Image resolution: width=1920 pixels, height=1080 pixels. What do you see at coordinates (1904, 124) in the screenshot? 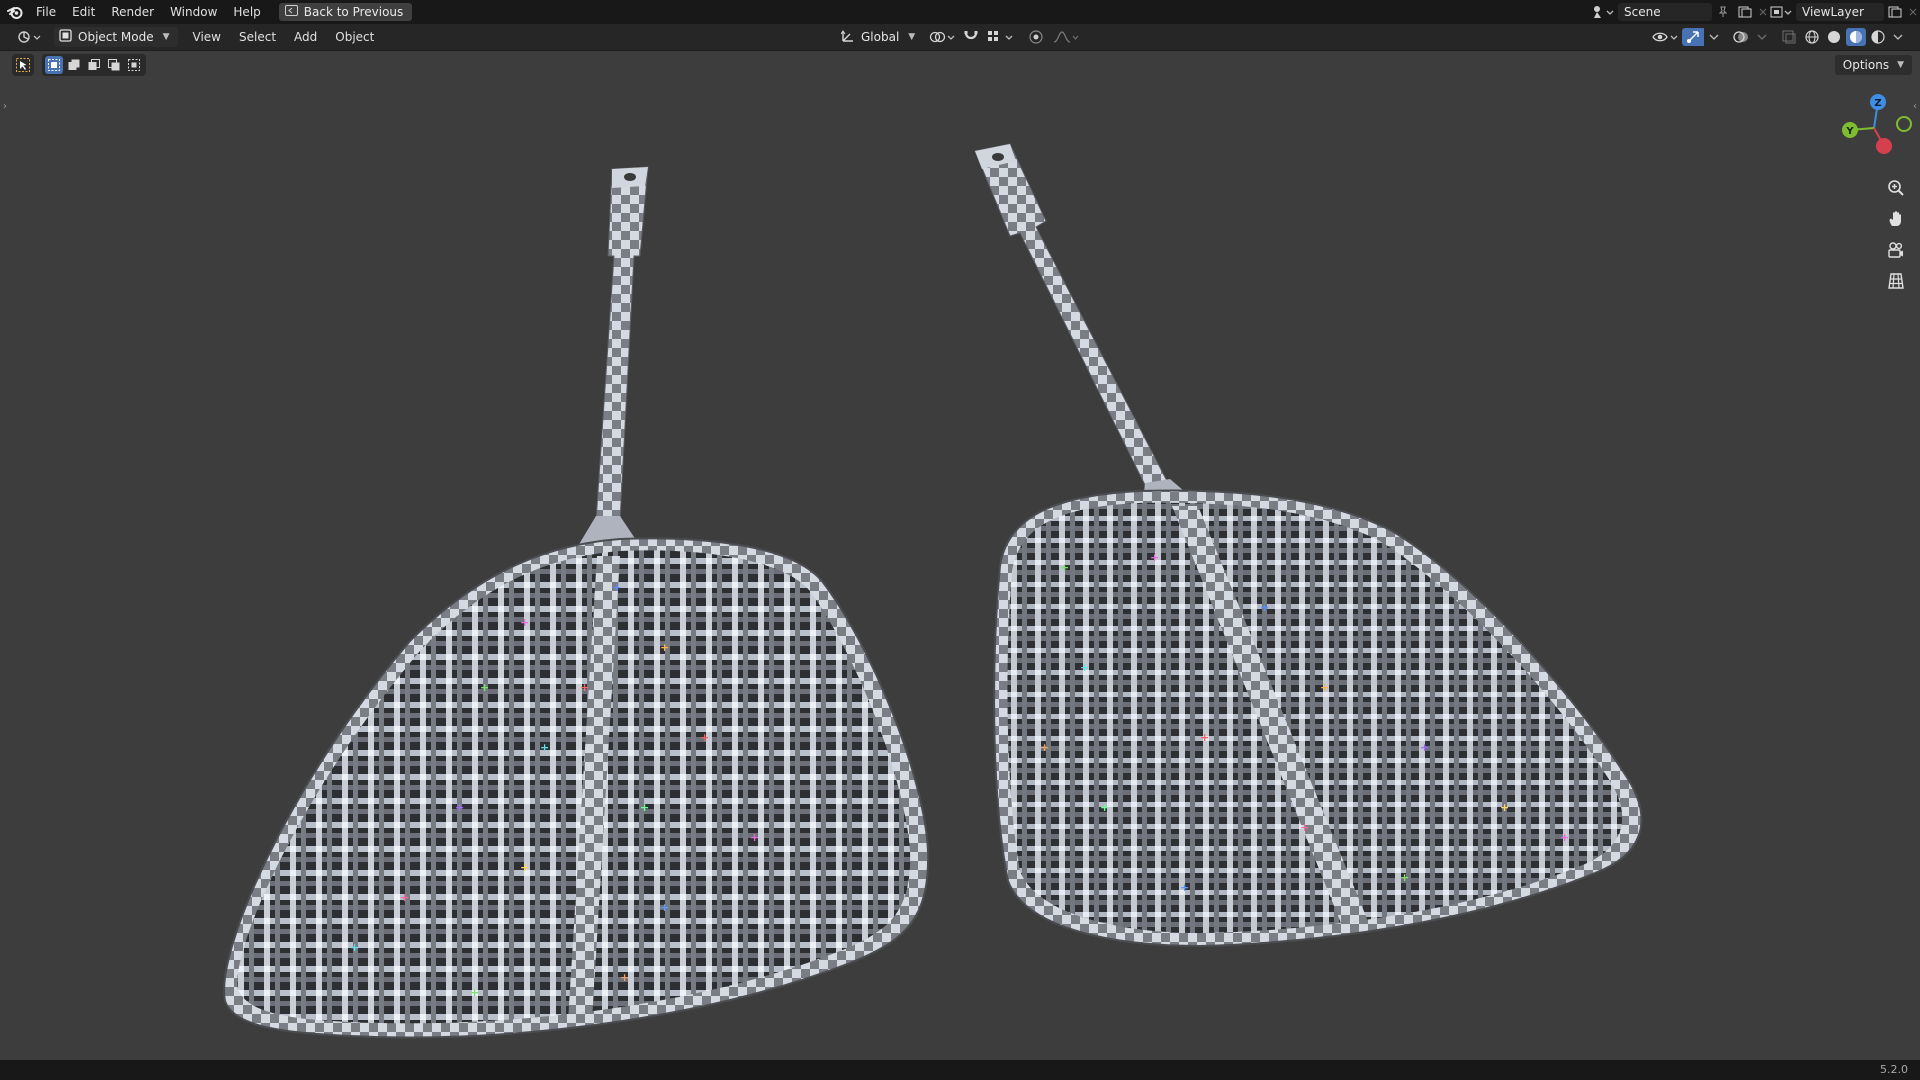
I see `gizmo-y-negative` at bounding box center [1904, 124].